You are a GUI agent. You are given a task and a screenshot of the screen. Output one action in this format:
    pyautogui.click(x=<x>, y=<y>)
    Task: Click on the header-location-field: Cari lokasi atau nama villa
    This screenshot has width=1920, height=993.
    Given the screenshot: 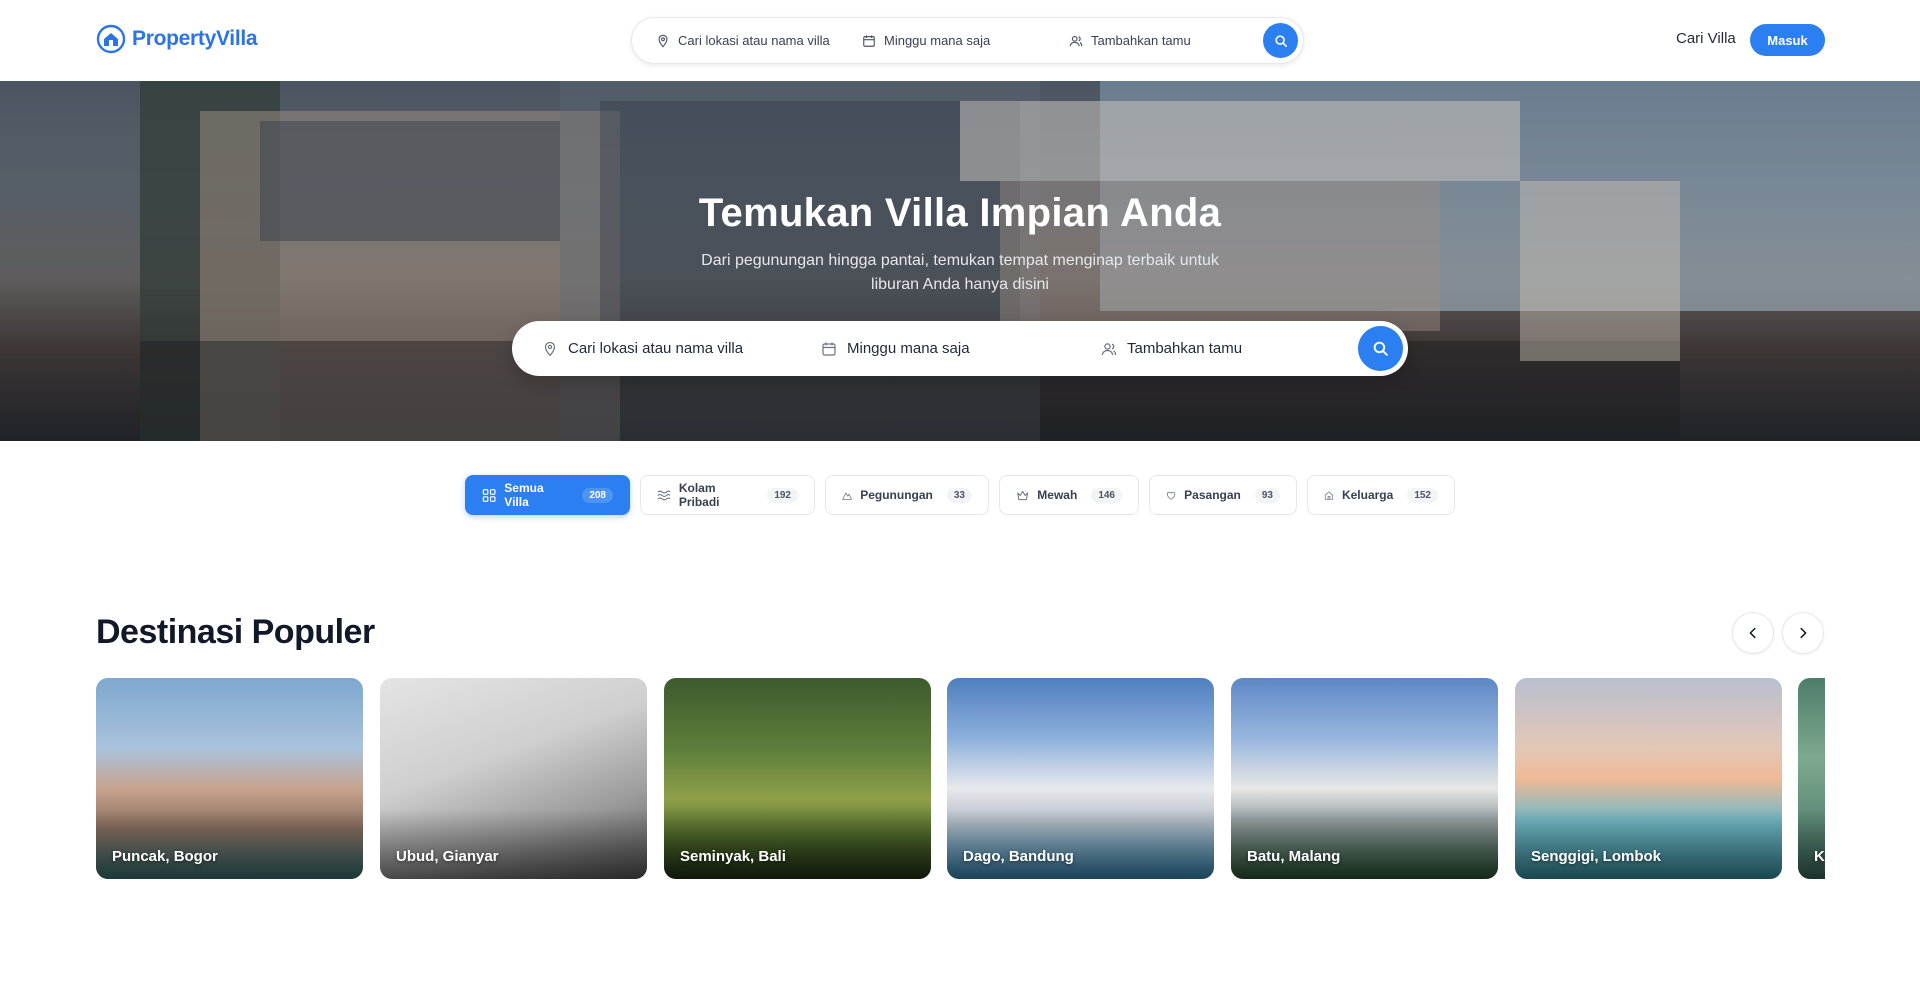 What is the action you would take?
    pyautogui.click(x=743, y=40)
    